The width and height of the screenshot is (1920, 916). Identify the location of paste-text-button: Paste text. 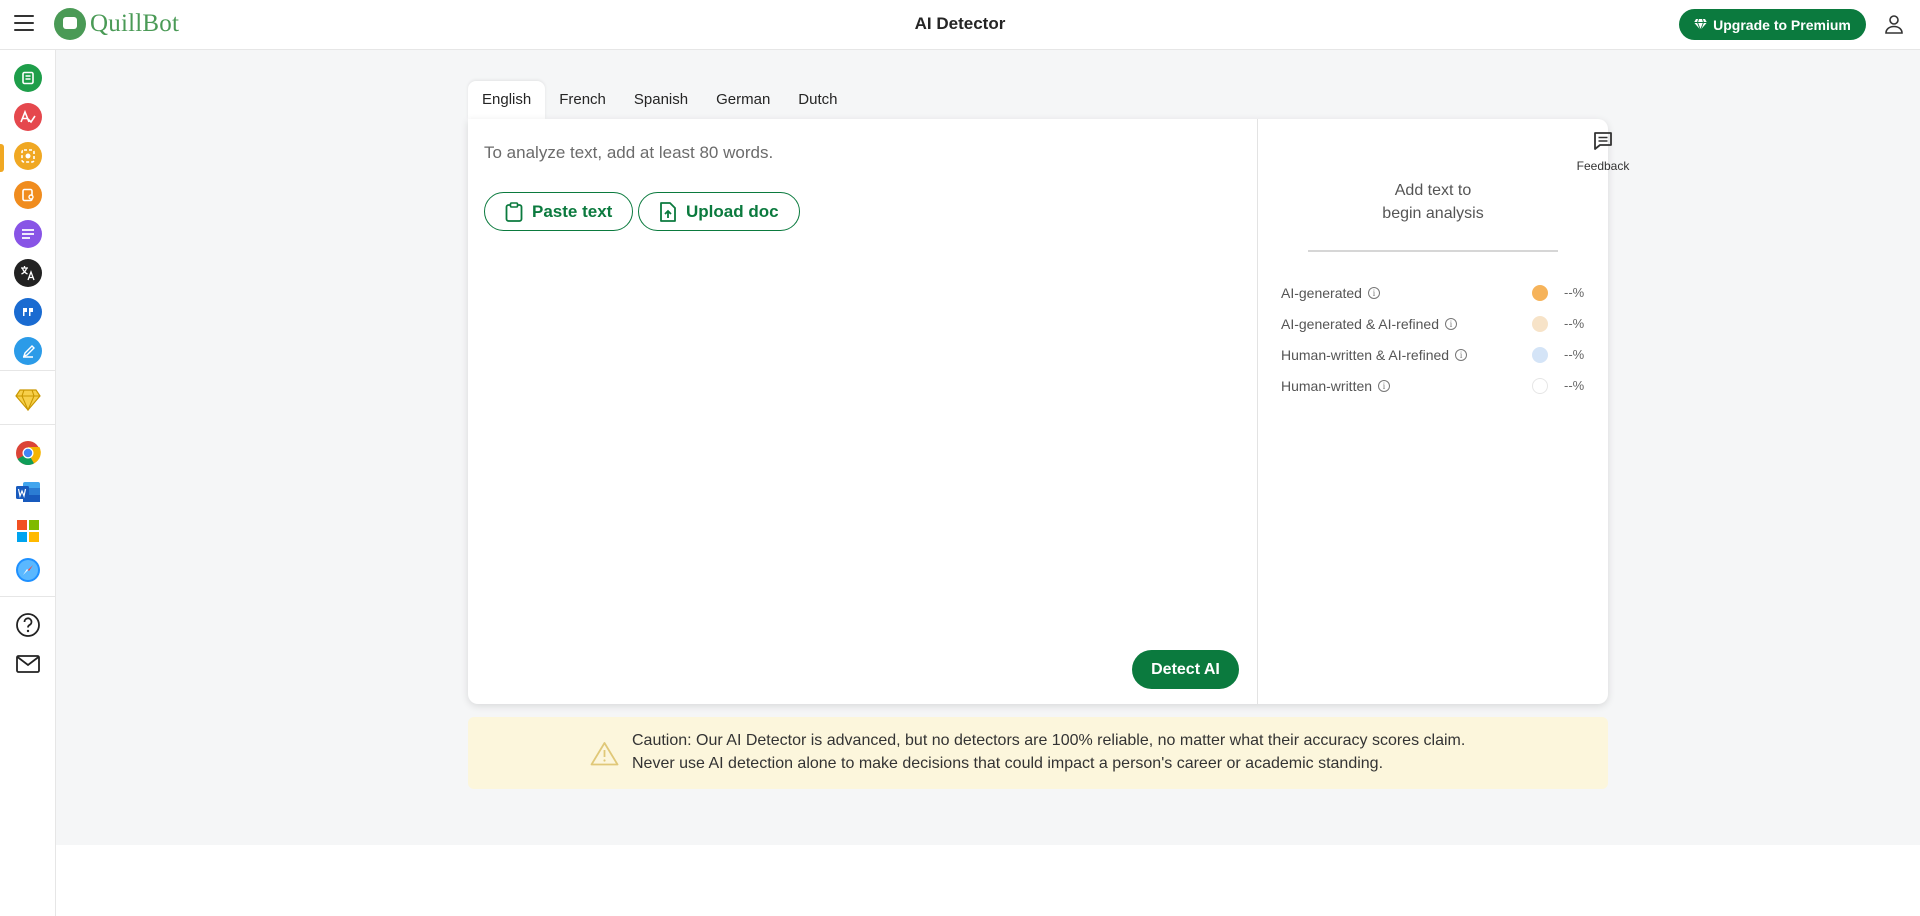
(559, 211).